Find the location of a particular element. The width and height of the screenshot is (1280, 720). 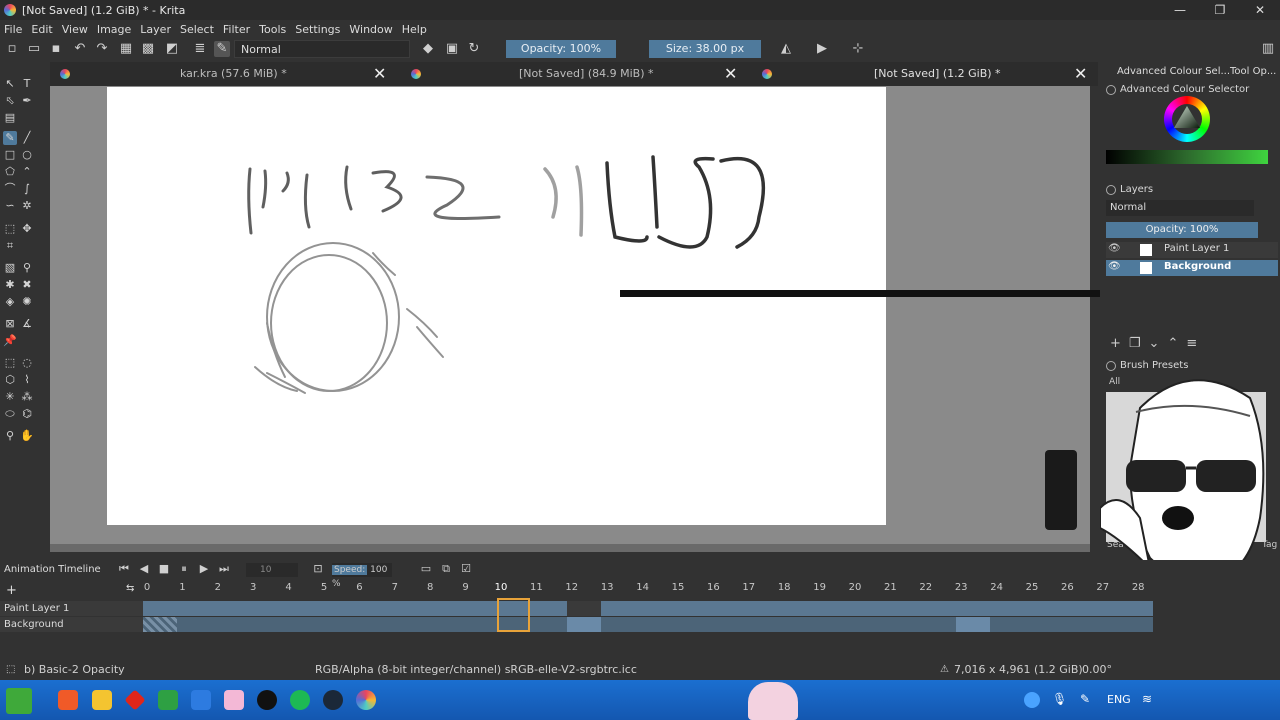

menu-image: Image is located at coordinates (114, 29).